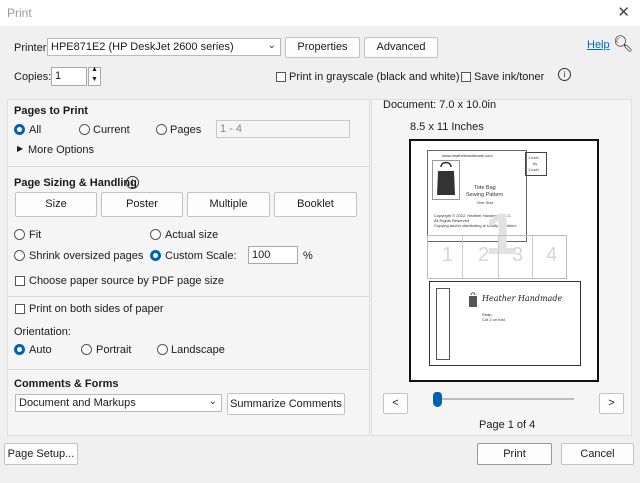 This screenshot has width=640, height=483. What do you see at coordinates (56, 204) in the screenshot?
I see `tab-size: Size` at bounding box center [56, 204].